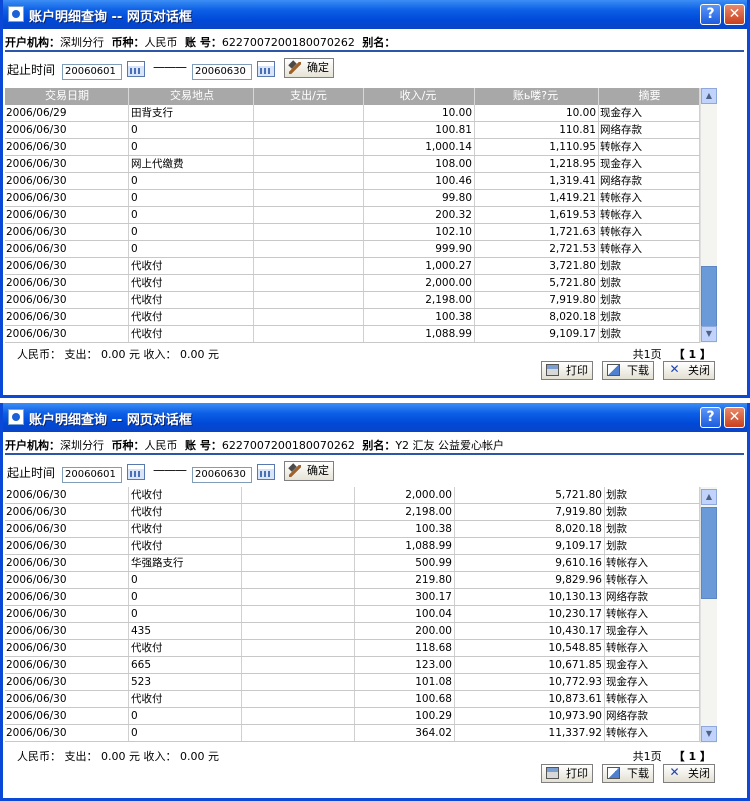  I want to click on cell-income: 100.04, so click(405, 614).